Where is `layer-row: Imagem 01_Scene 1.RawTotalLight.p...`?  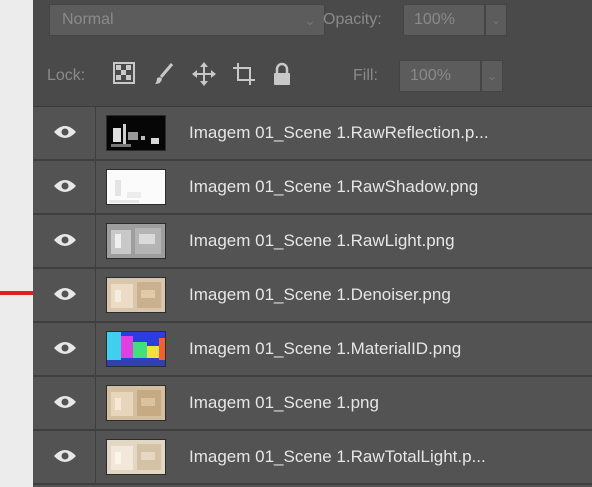
layer-row: Imagem 01_Scene 1.RawTotalLight.p... is located at coordinates (312, 458).